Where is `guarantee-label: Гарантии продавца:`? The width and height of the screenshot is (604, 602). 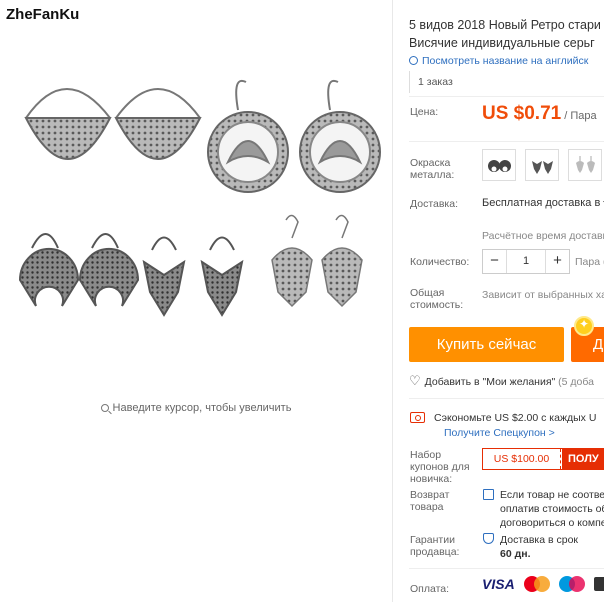
guarantee-label: Гарантии продавца: is located at coordinates (434, 546).